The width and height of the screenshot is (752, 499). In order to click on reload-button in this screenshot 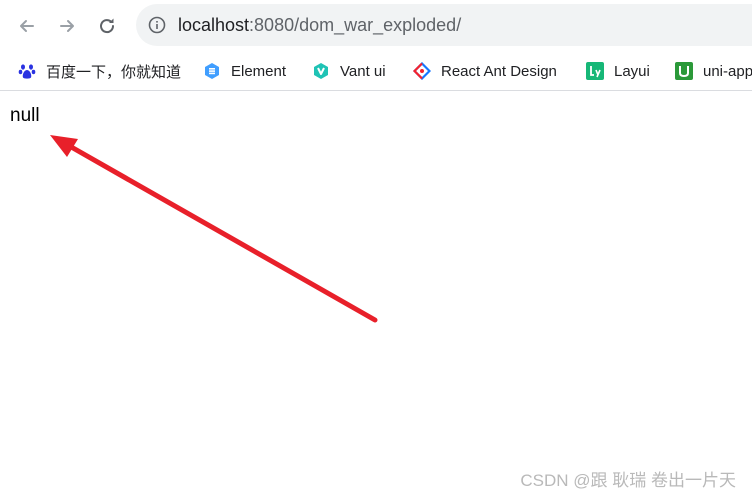, I will do `click(107, 26)`.